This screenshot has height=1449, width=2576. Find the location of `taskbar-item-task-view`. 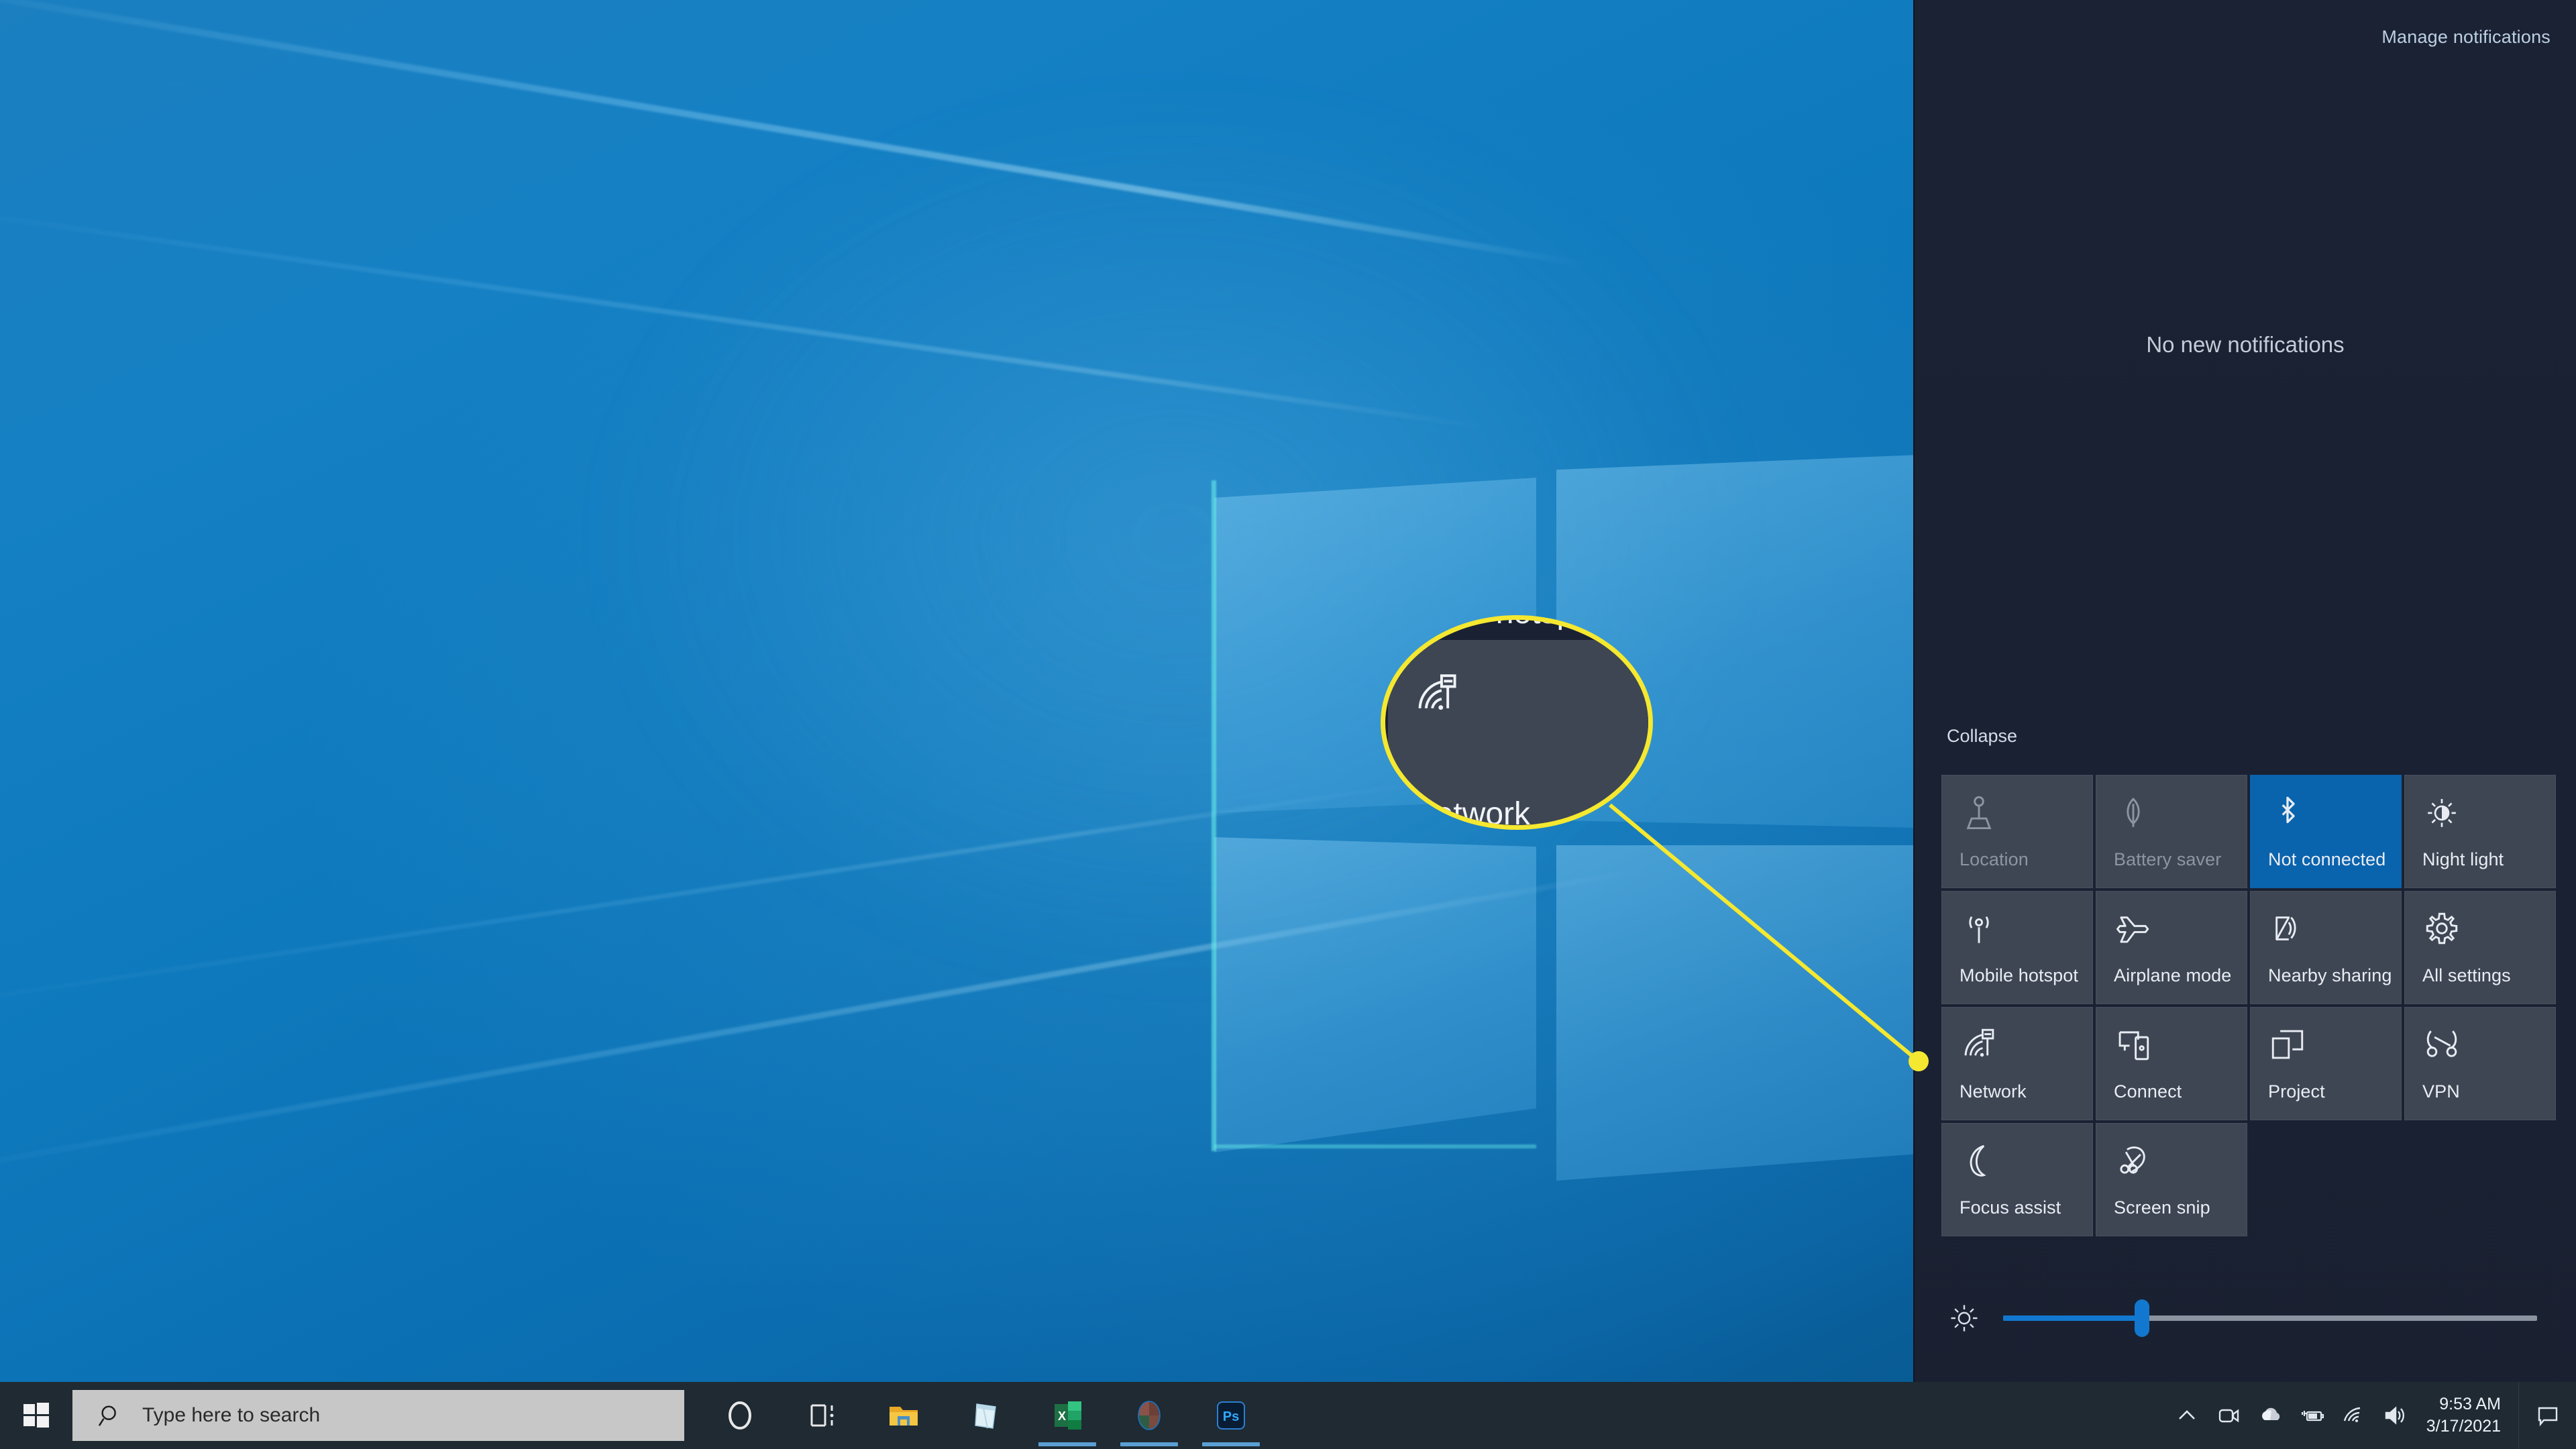

taskbar-item-task-view is located at coordinates (822, 1415).